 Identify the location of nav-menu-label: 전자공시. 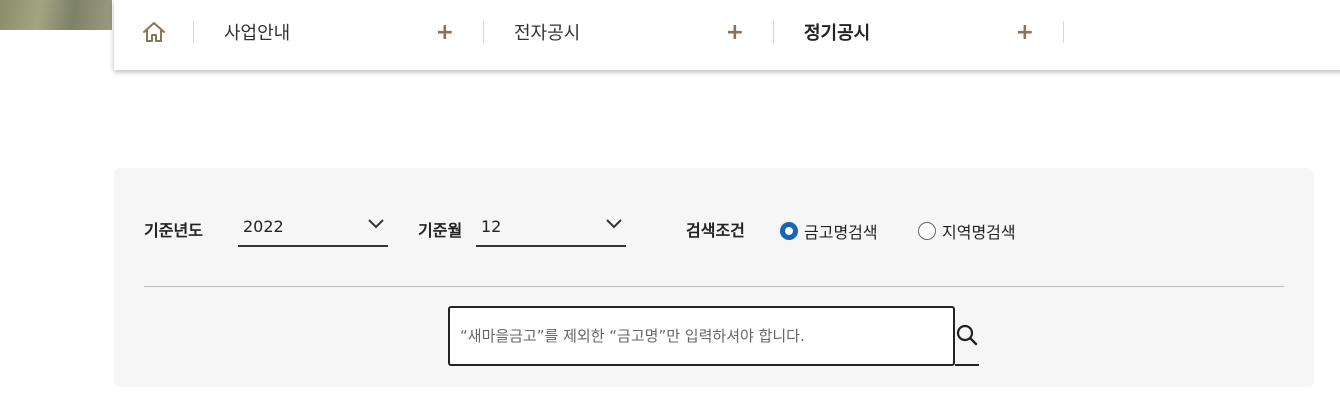
(547, 33).